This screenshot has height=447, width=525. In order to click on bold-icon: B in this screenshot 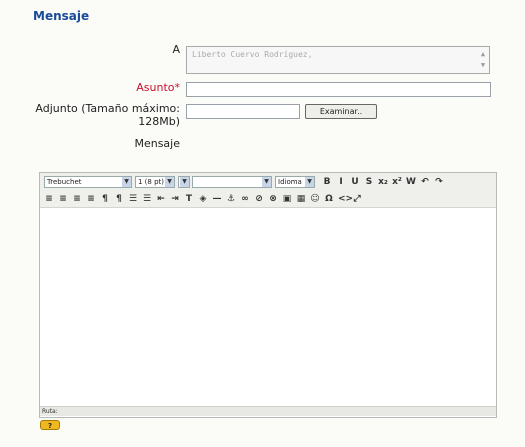, I will do `click(327, 182)`.